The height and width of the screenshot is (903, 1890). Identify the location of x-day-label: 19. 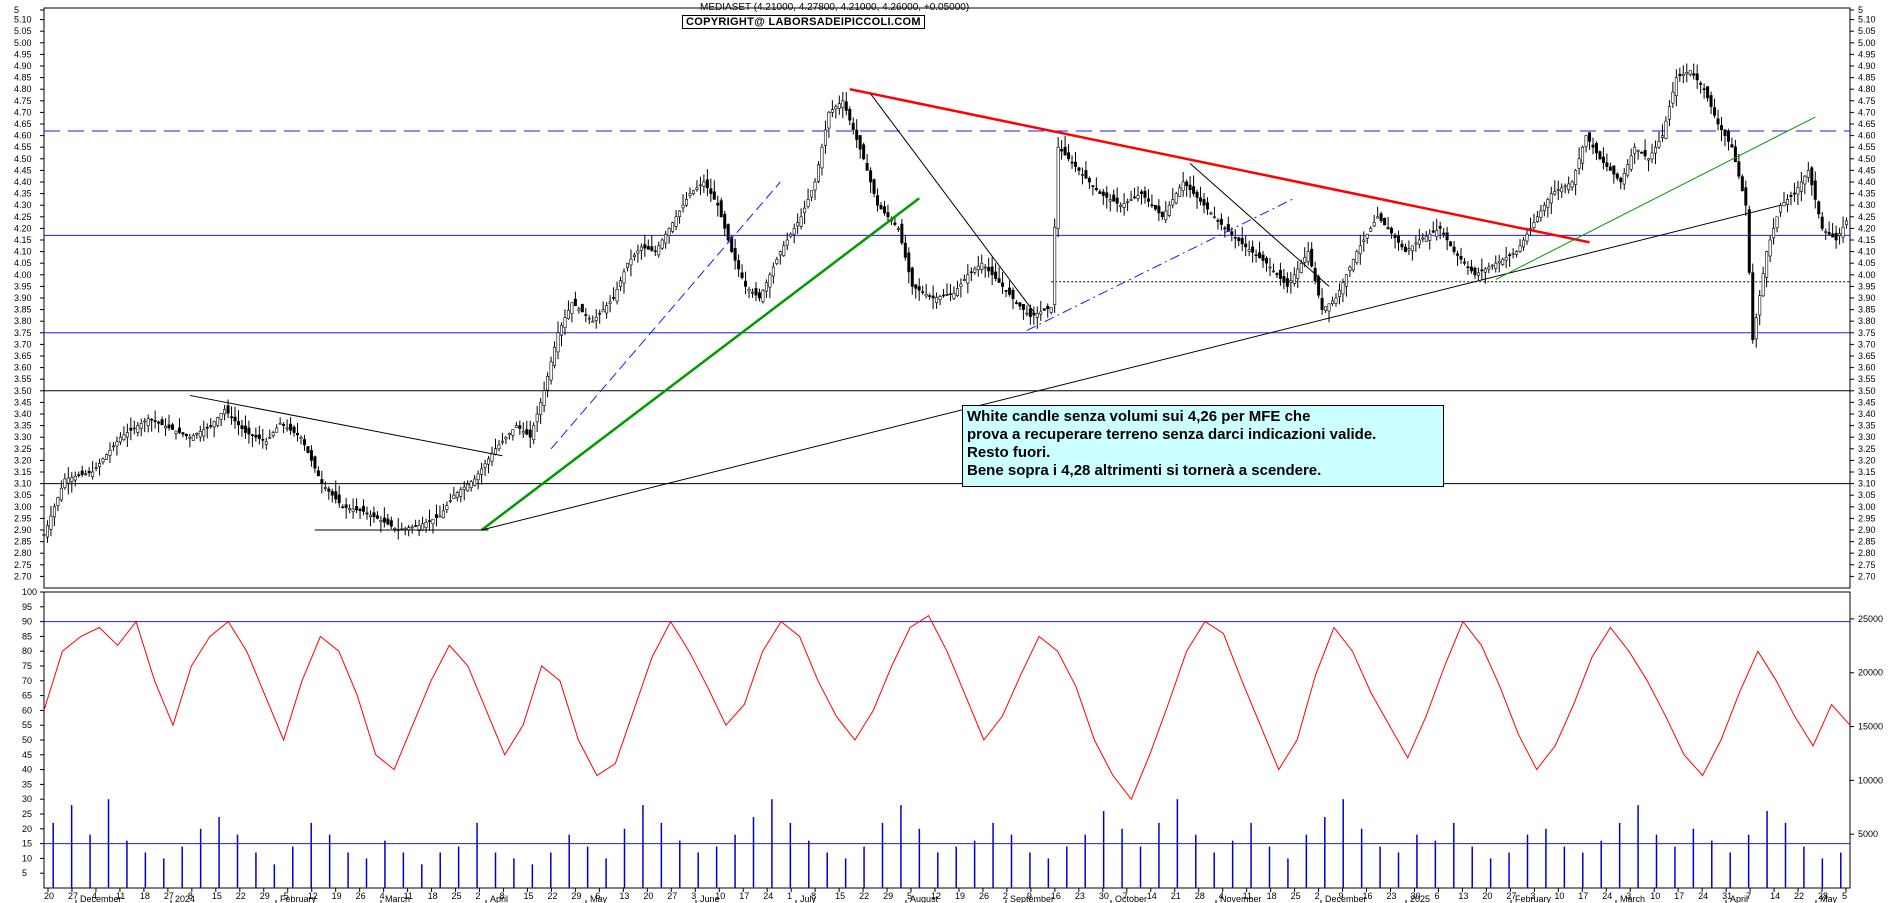
(337, 896).